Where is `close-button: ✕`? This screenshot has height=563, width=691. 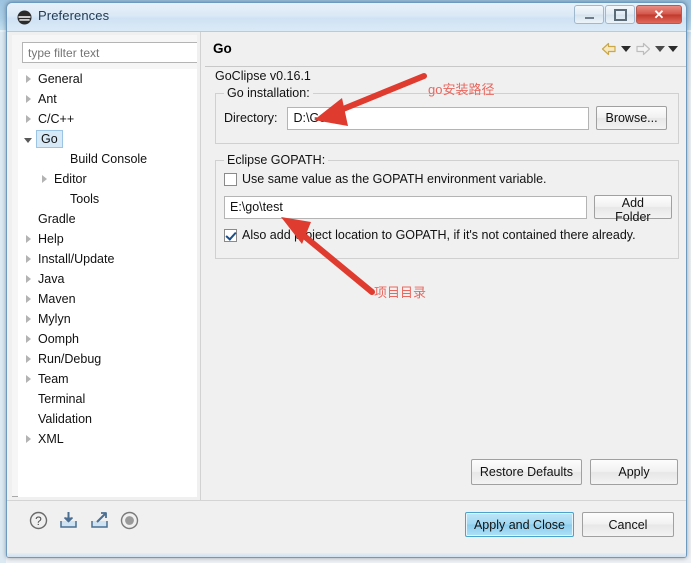
close-button: ✕ is located at coordinates (659, 14).